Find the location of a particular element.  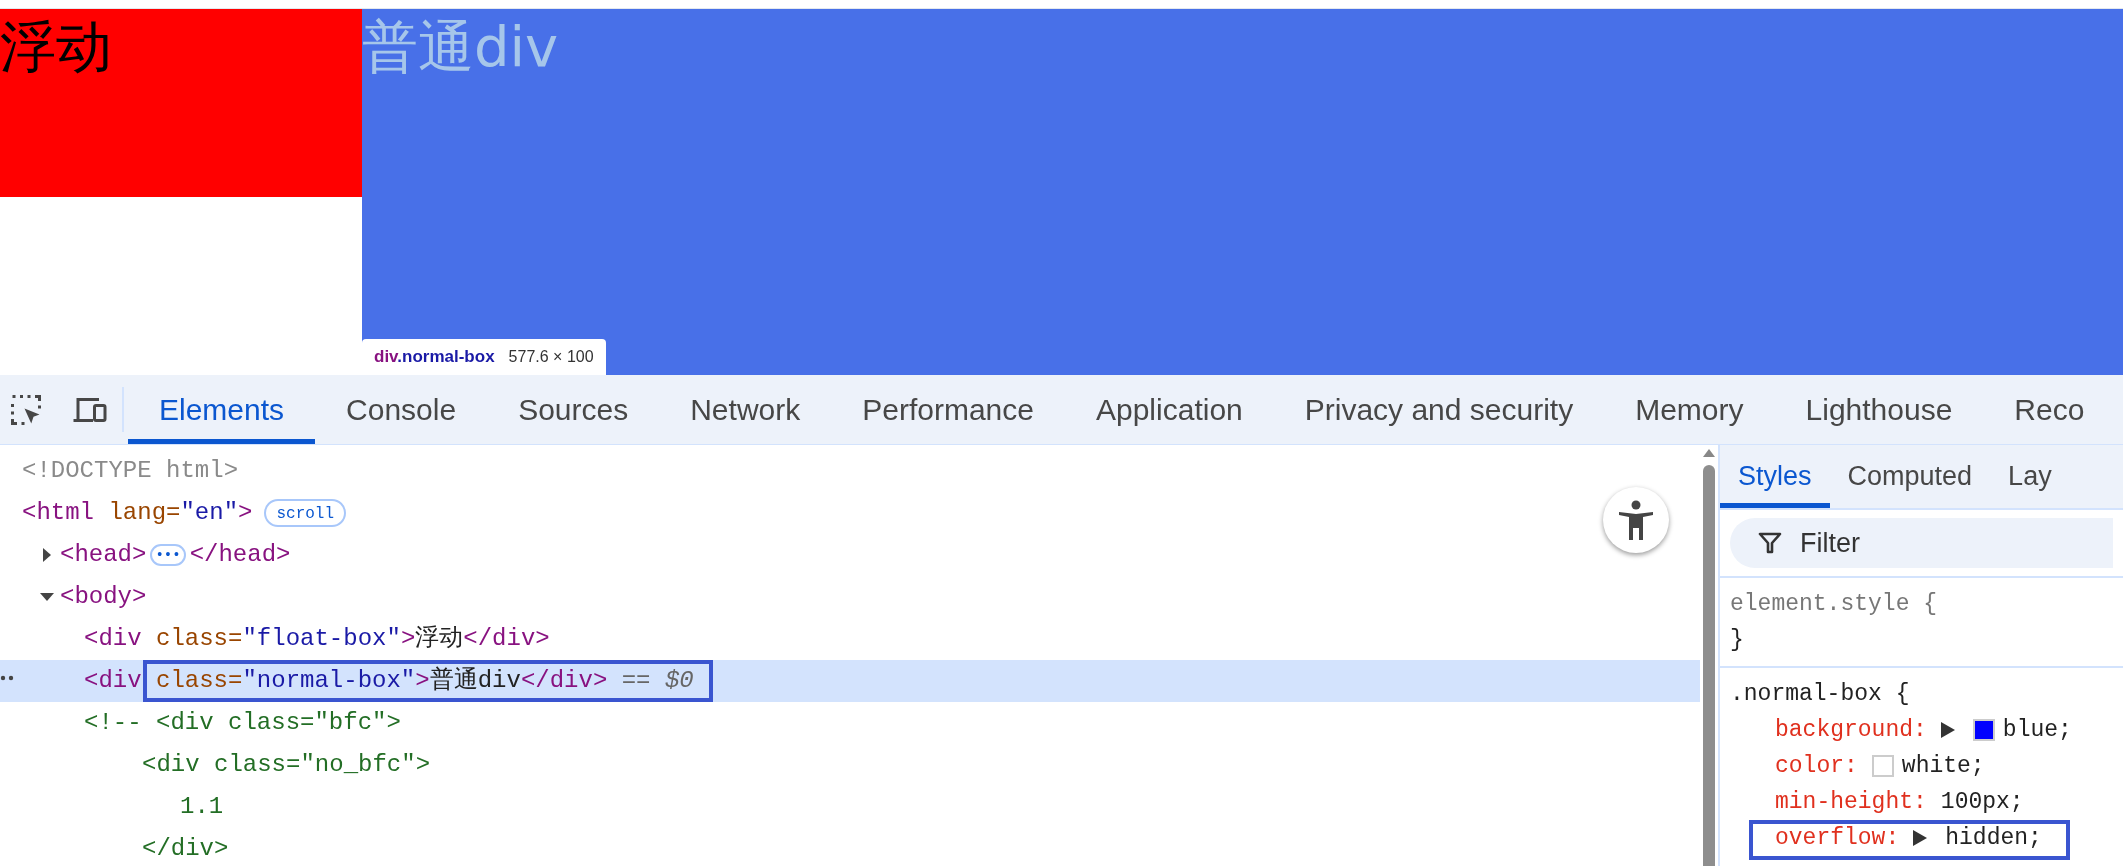

property-name: color: is located at coordinates (1816, 766).